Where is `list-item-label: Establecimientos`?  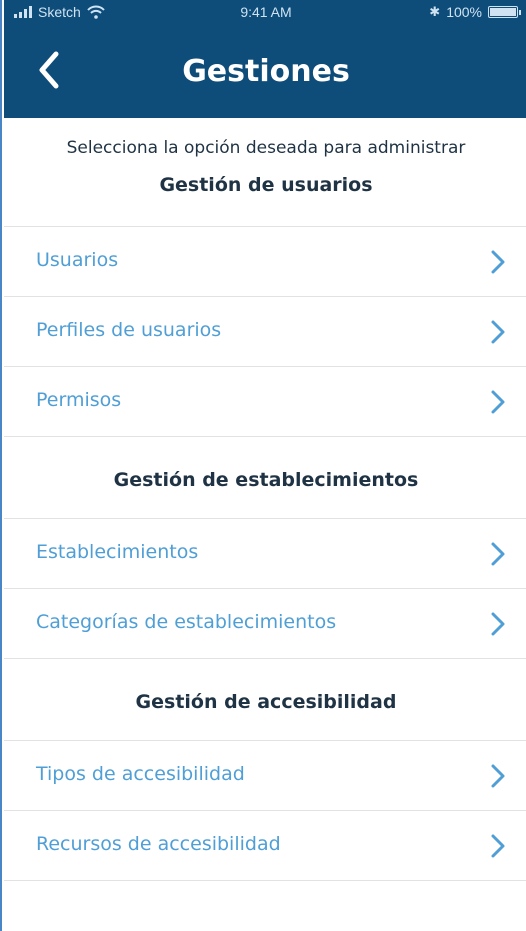
list-item-label: Establecimientos is located at coordinates (117, 552).